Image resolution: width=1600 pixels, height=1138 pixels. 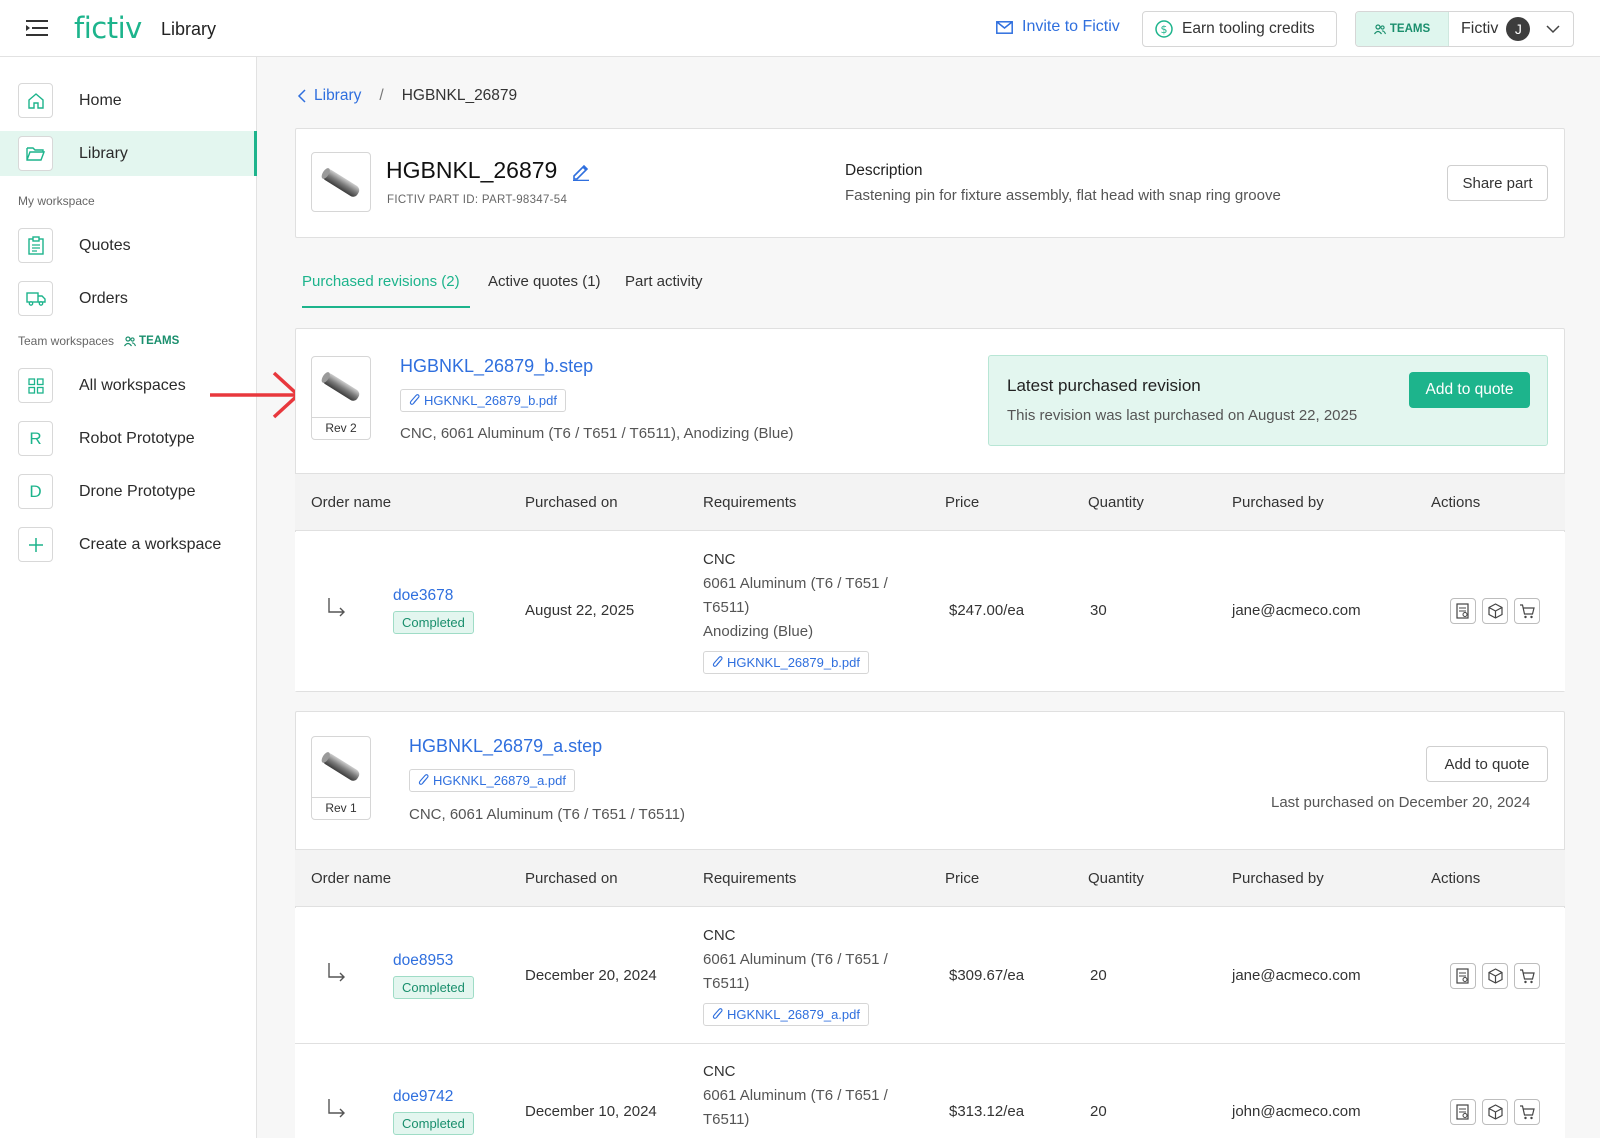 What do you see at coordinates (423, 960) in the screenshot?
I see `order-link: doe8953` at bounding box center [423, 960].